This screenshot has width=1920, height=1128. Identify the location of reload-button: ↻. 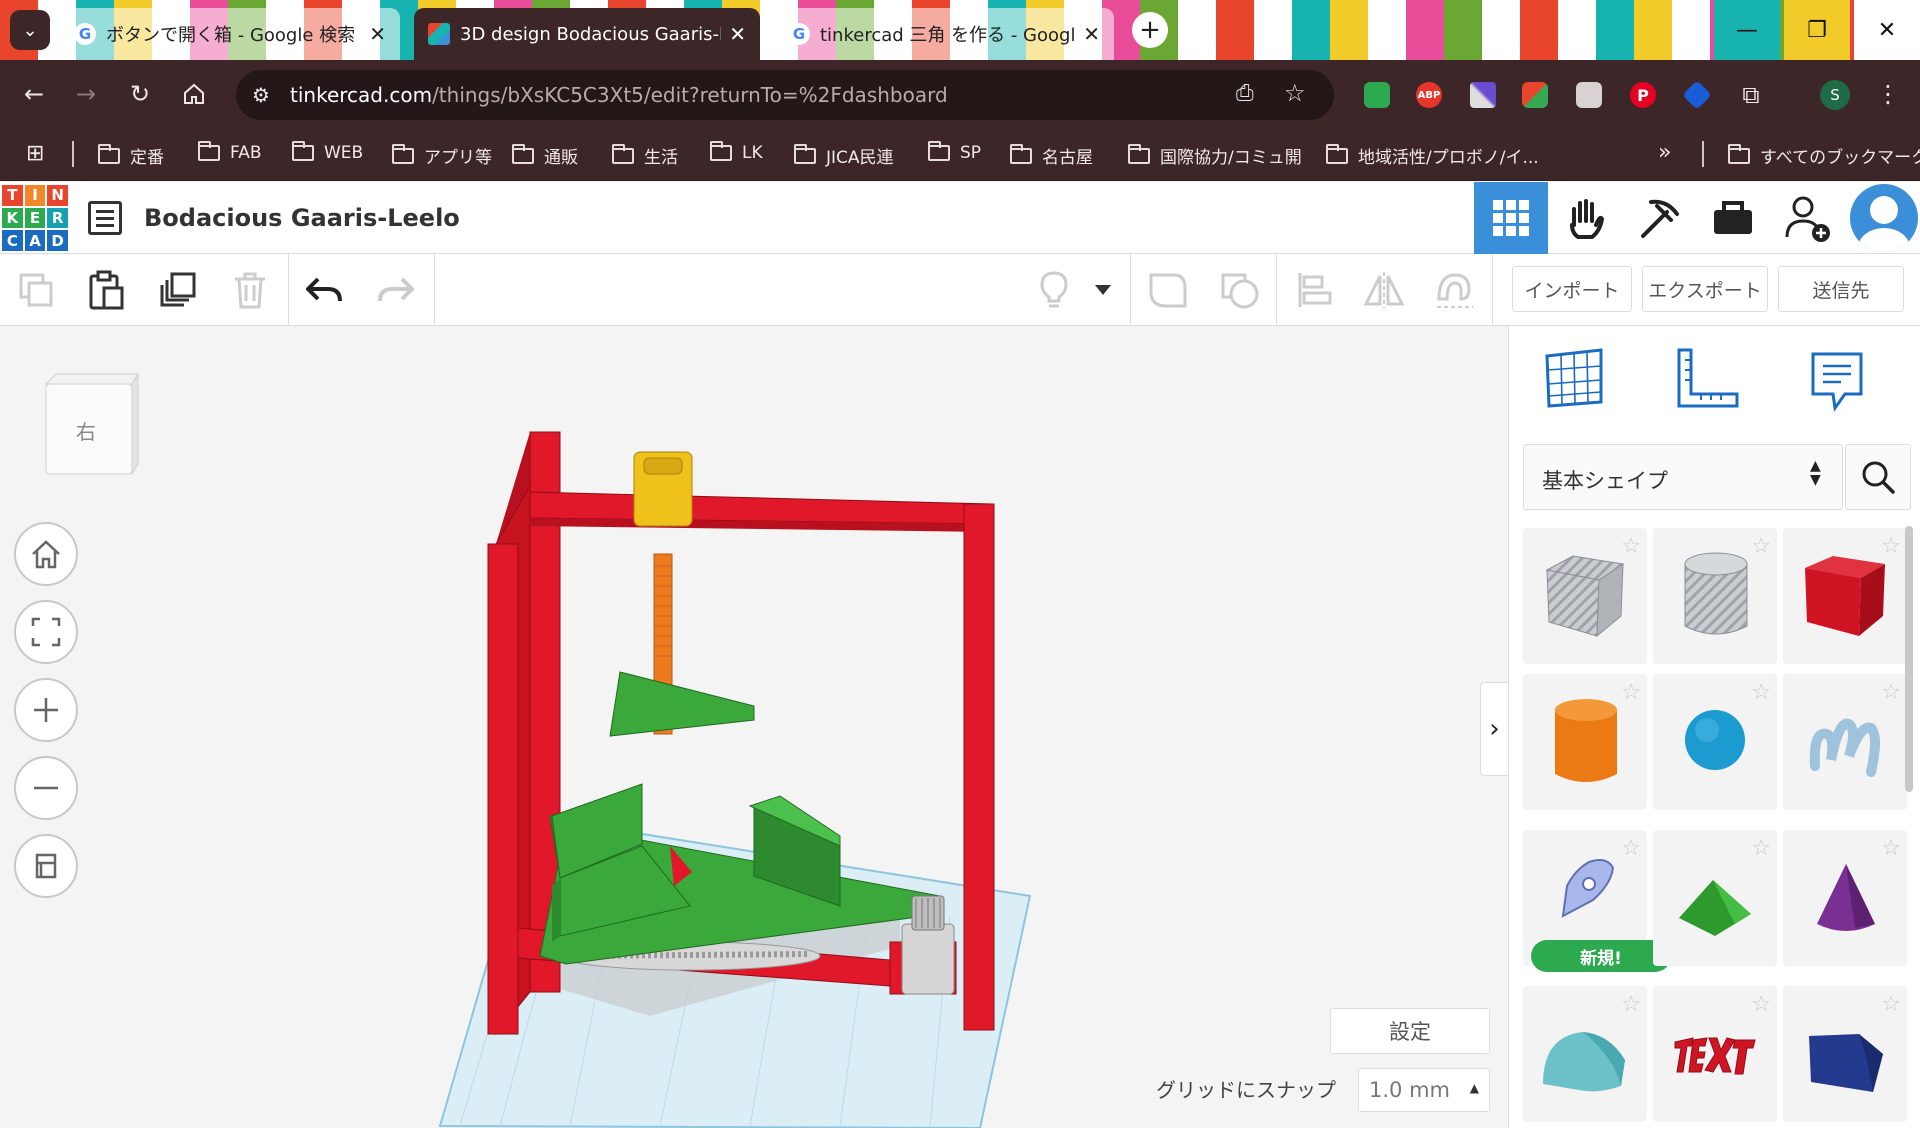
(140, 94).